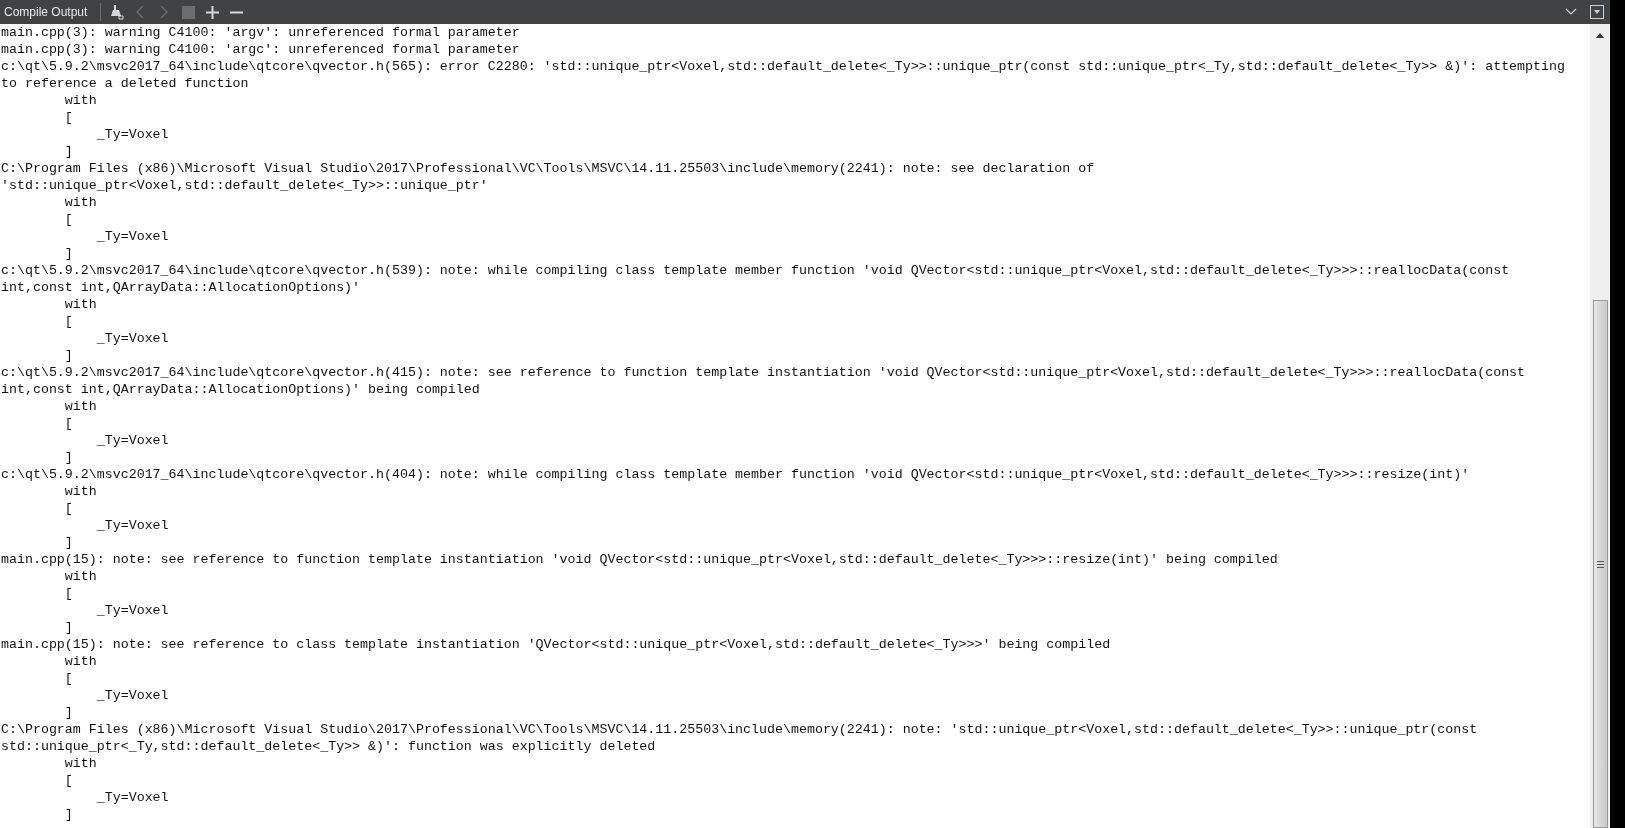 The height and width of the screenshot is (828, 1625). I want to click on scroll-up-icon, so click(1600, 35).